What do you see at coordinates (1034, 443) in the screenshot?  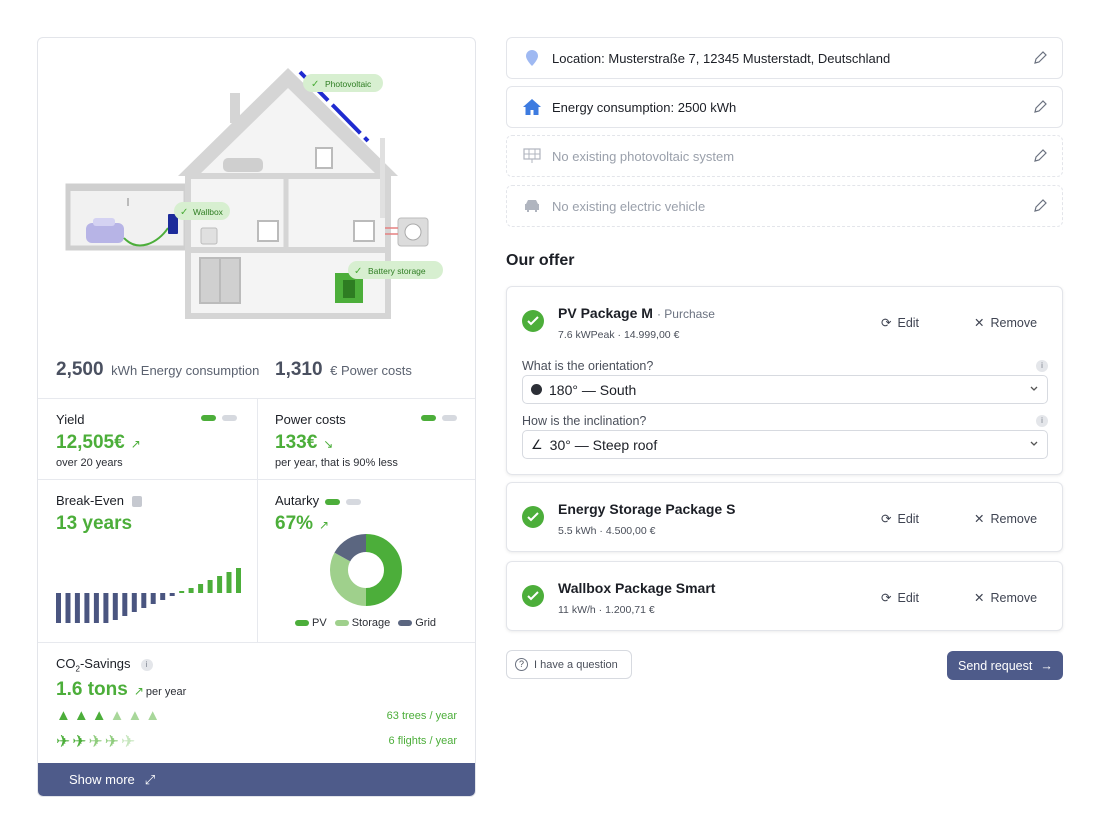 I see `chevron-down-icon` at bounding box center [1034, 443].